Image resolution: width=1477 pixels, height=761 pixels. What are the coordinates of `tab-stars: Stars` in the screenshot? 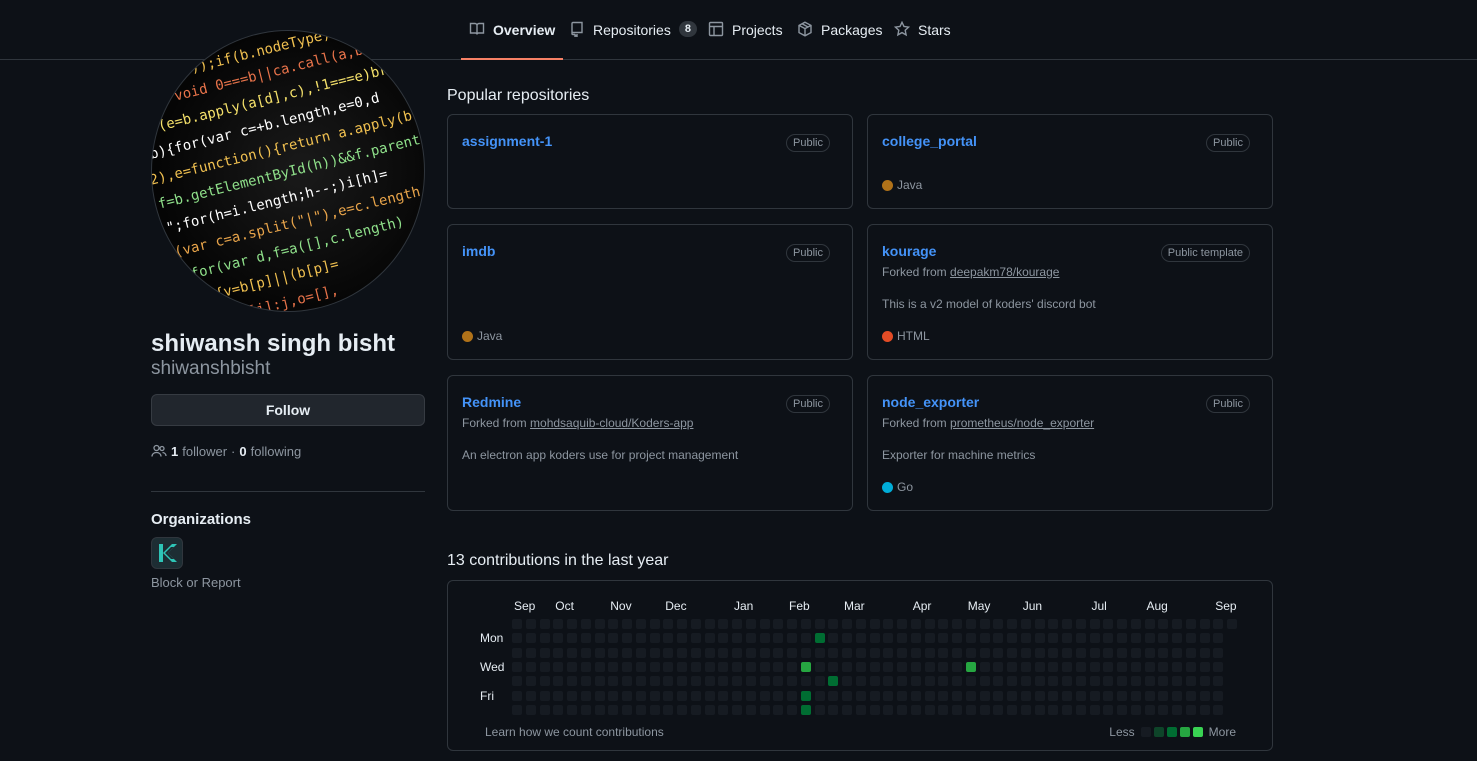 It's located at (922, 40).